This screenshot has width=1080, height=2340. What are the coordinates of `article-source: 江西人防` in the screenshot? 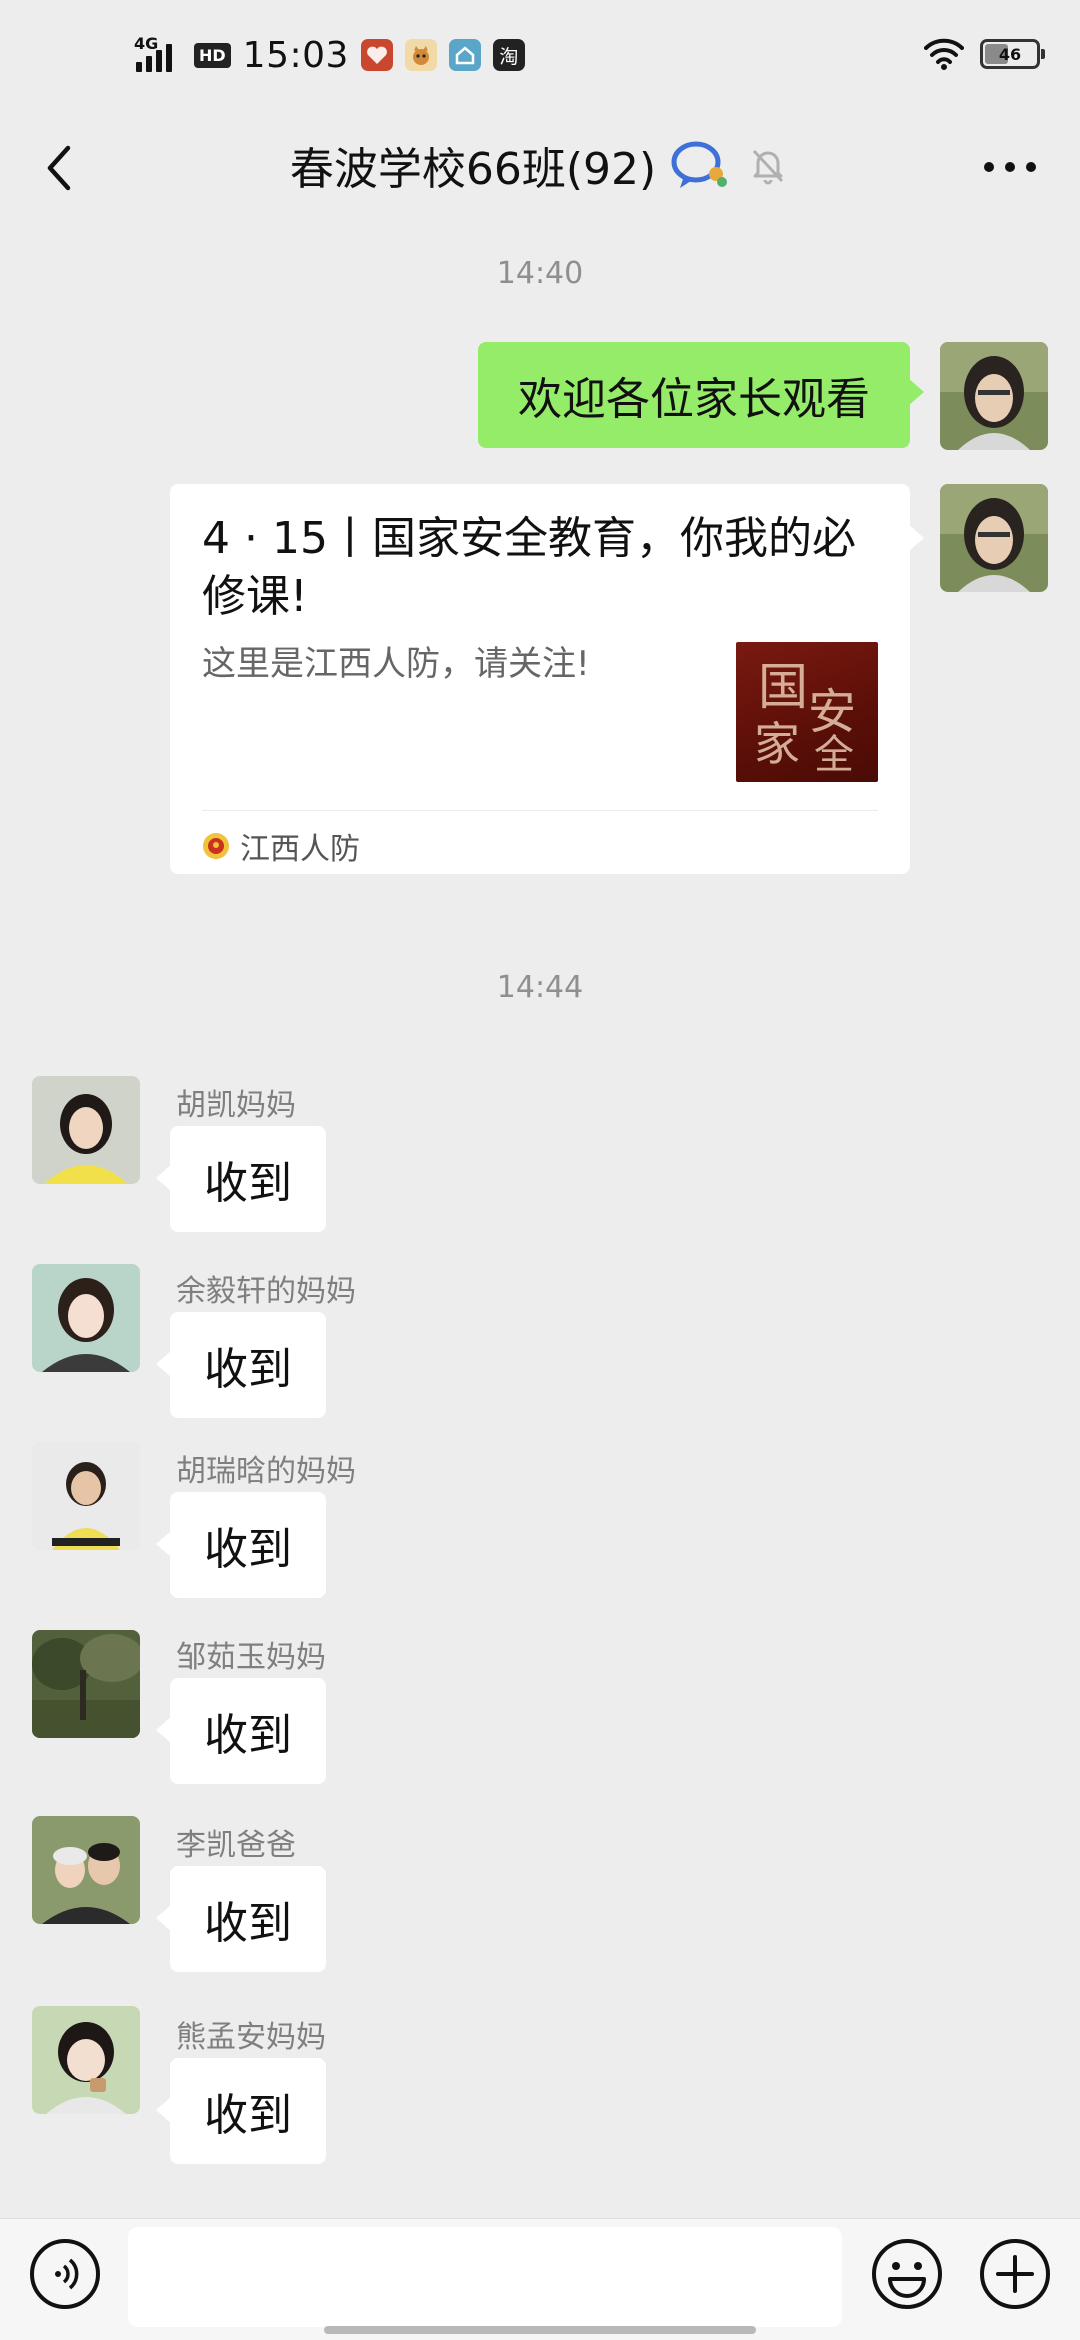 It's located at (281, 846).